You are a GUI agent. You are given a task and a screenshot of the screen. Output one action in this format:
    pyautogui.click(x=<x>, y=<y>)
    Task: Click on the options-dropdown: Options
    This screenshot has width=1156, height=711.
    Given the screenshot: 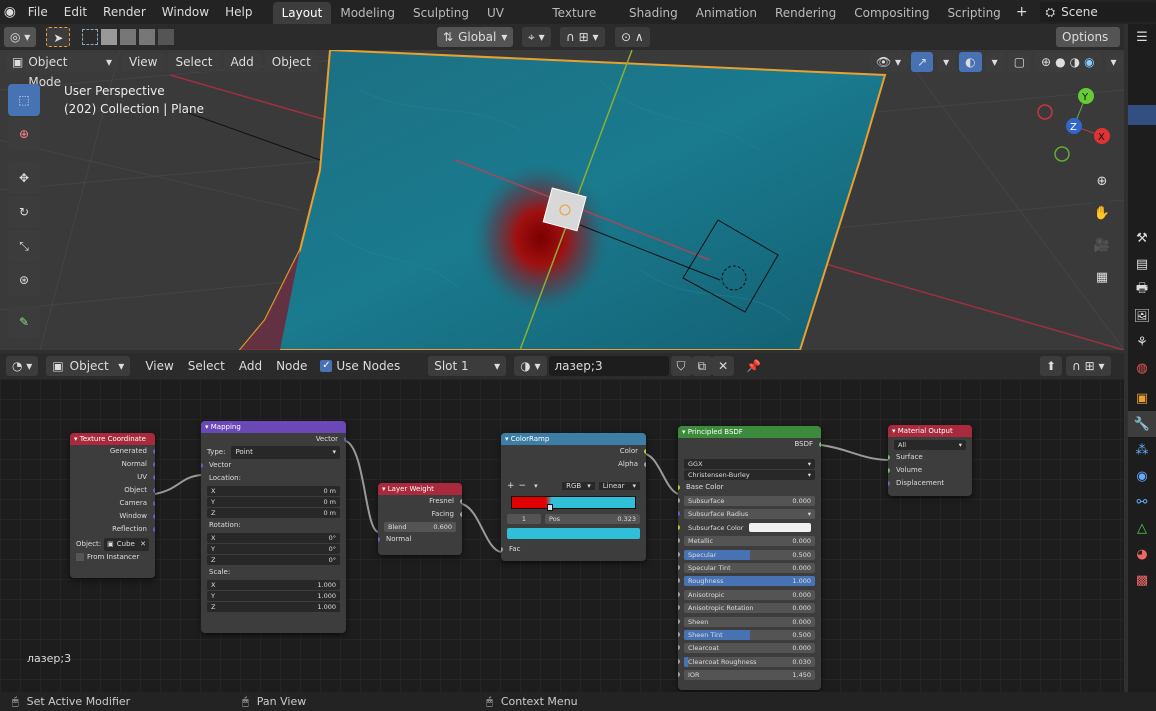 What is the action you would take?
    pyautogui.click(x=1088, y=37)
    